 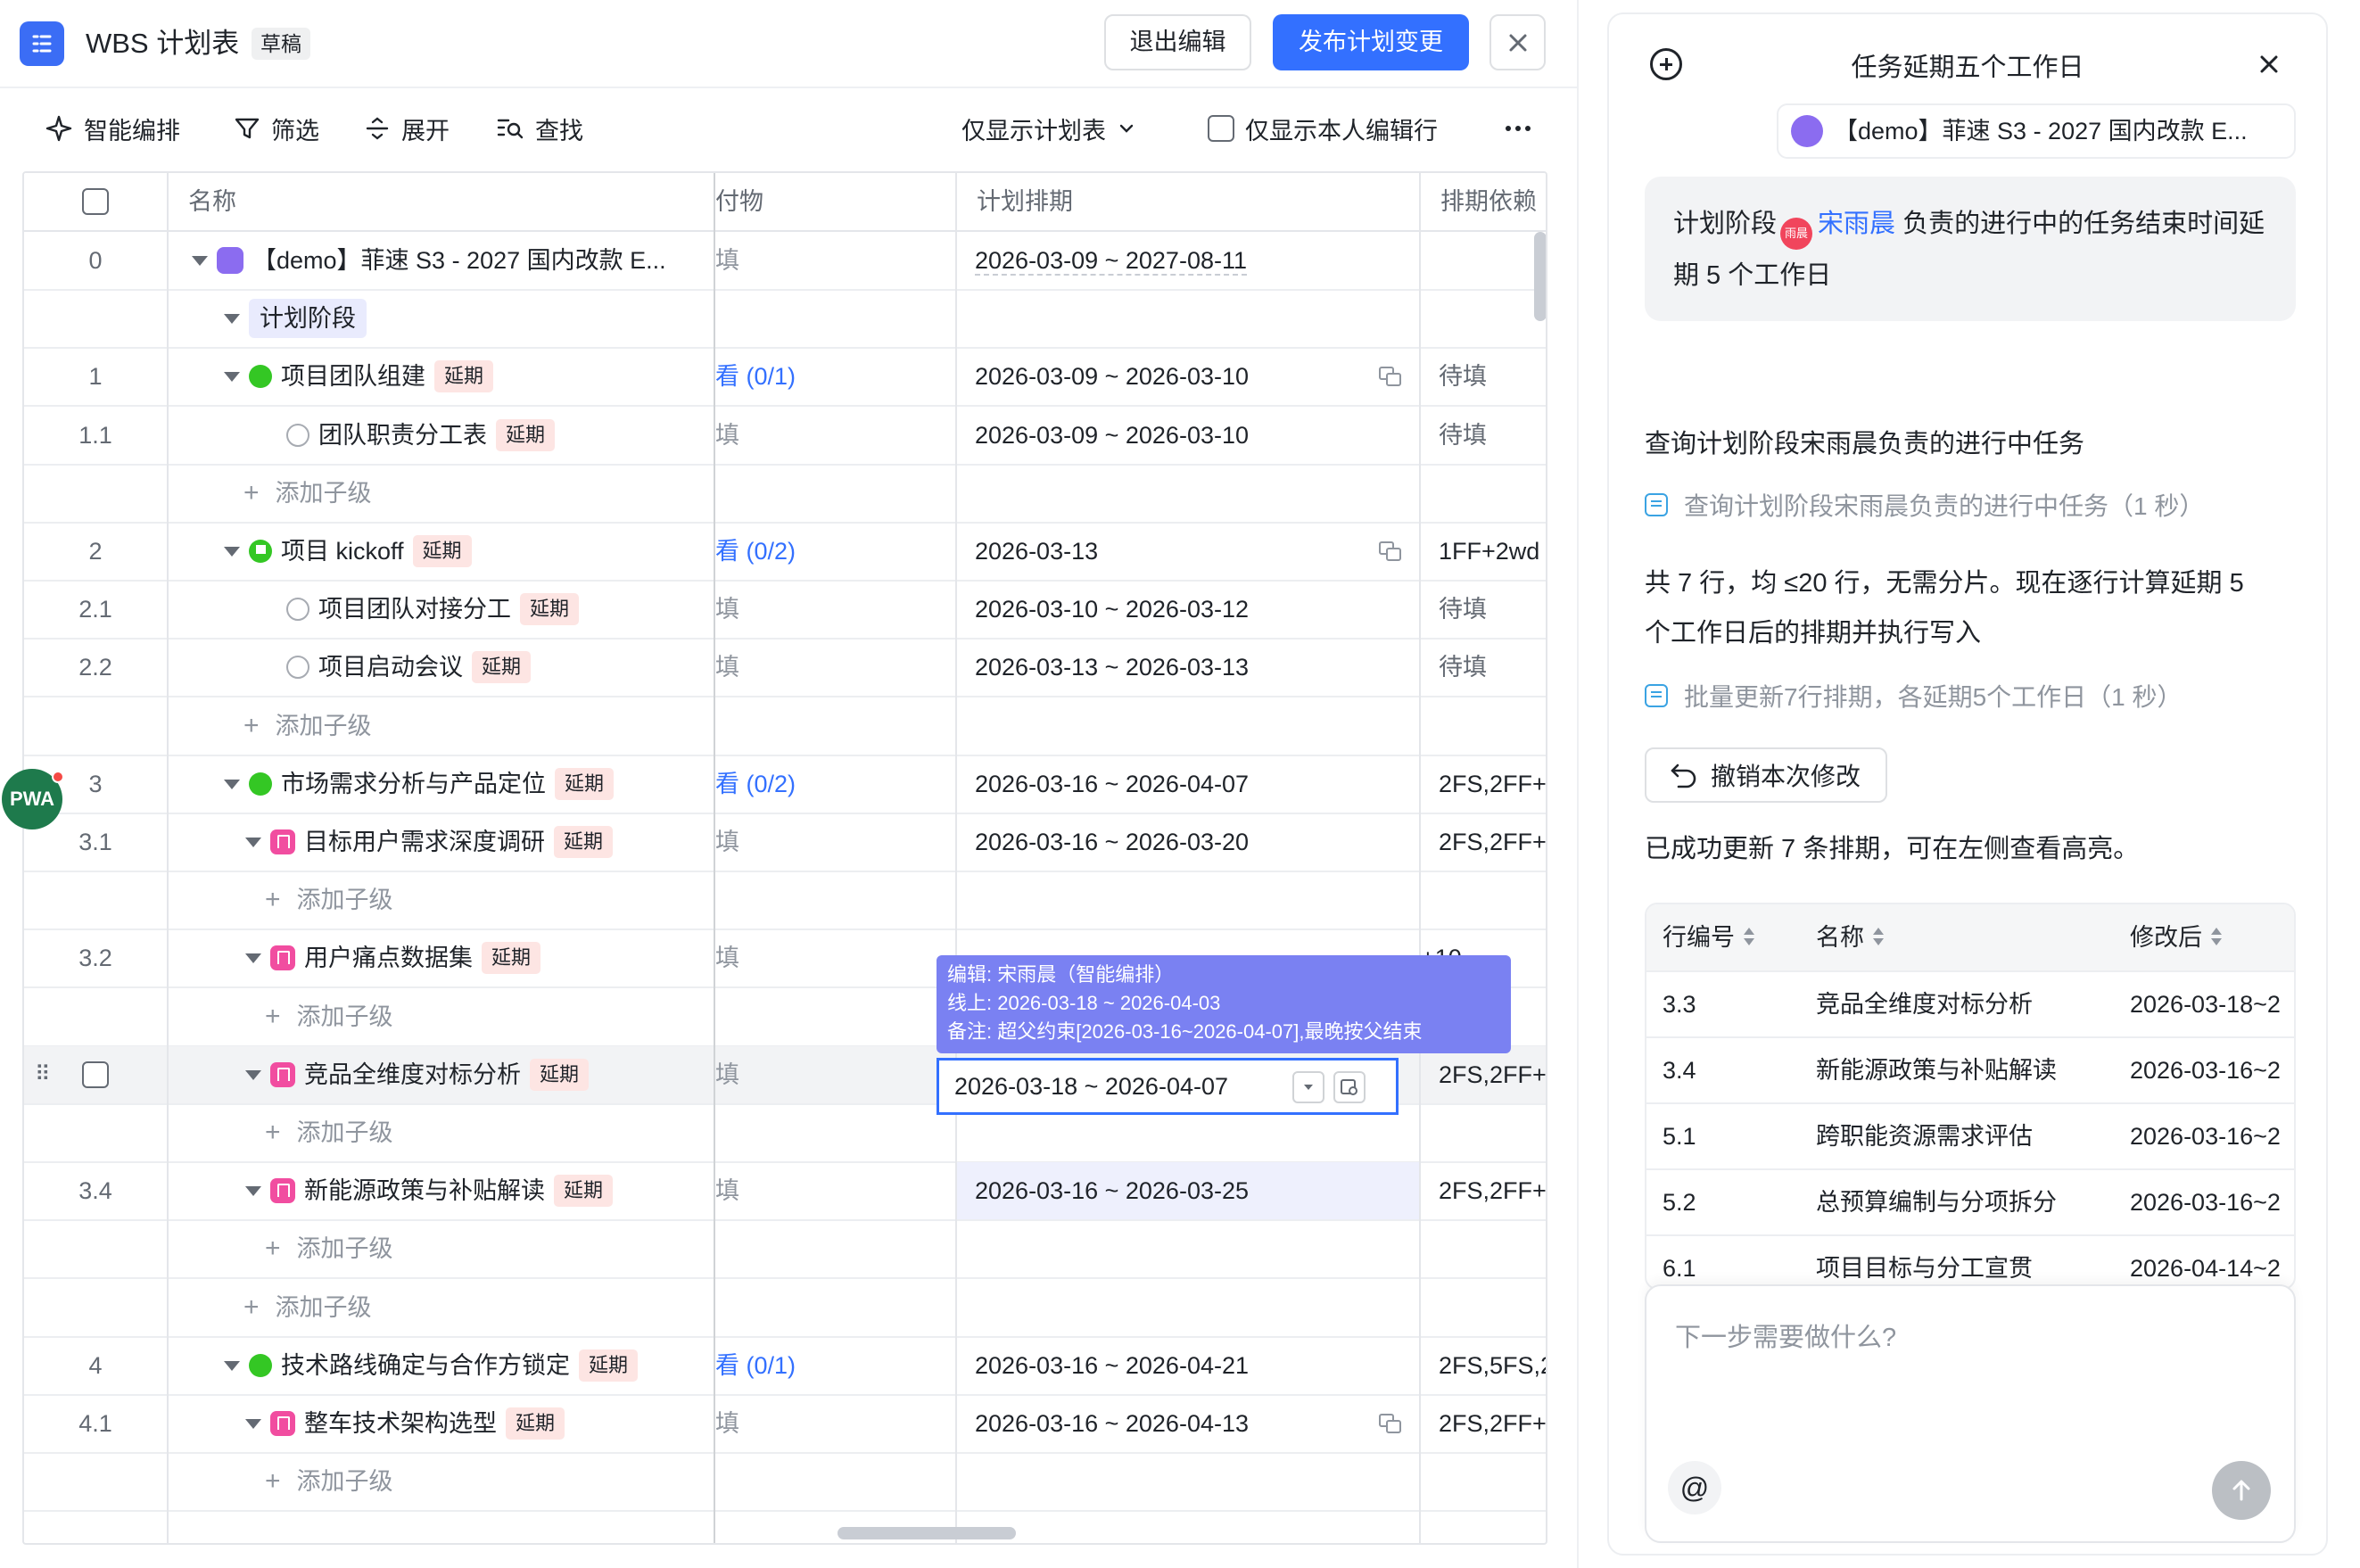 I want to click on plan-date-cell: 2026-03-16 ~ 2026-03-25, so click(x=1188, y=1190).